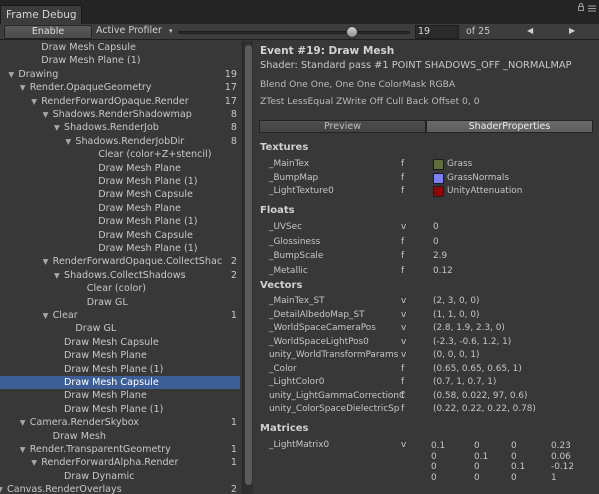 This screenshot has height=494, width=599. I want to click on tree-row: ▼ RenderForwardOpaque.Render 17, so click(120, 101).